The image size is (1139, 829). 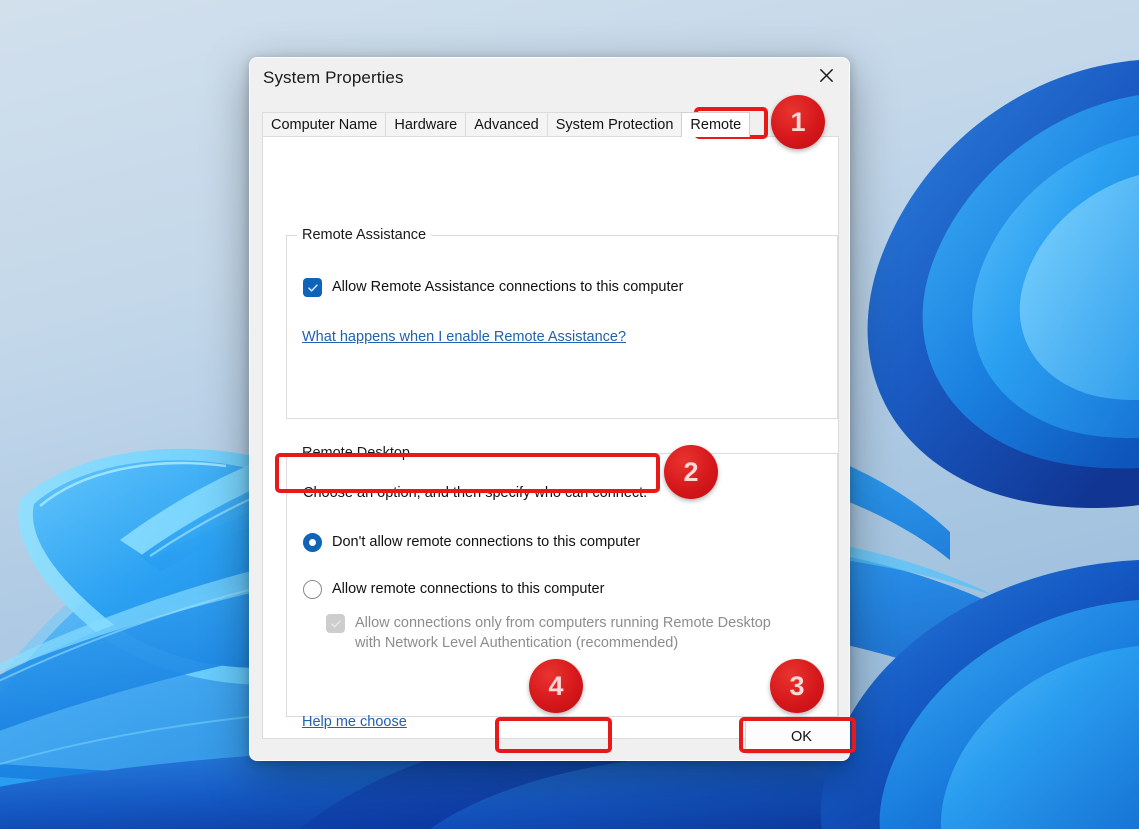 I want to click on tab-system-protection: System Protection, so click(x=614, y=124).